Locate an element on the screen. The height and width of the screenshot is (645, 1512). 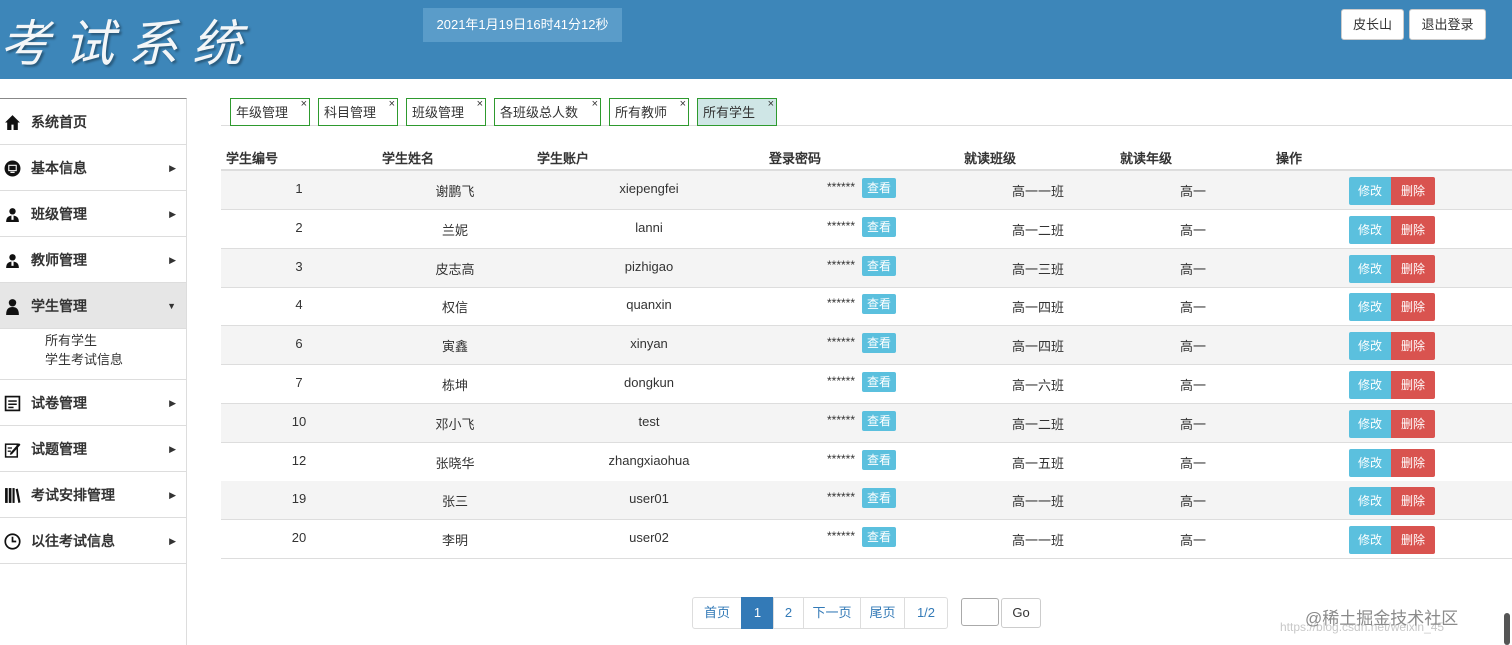
sidebar-item-paper-management: 试卷管理 ▶ is located at coordinates (93, 403).